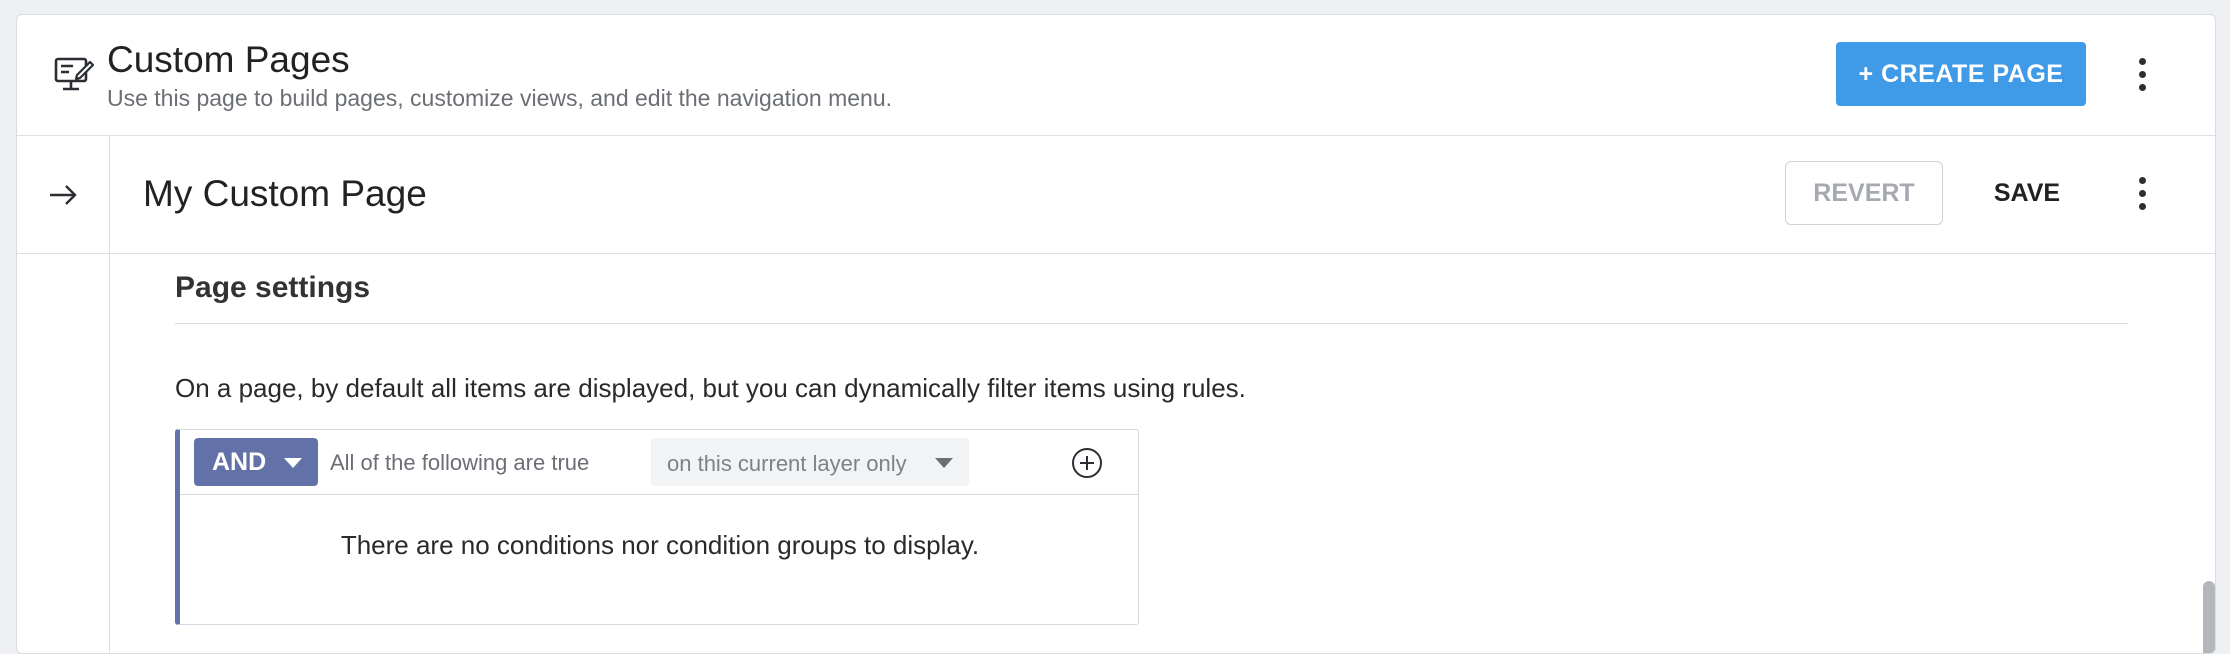  I want to click on section-title: Page settings, so click(273, 287).